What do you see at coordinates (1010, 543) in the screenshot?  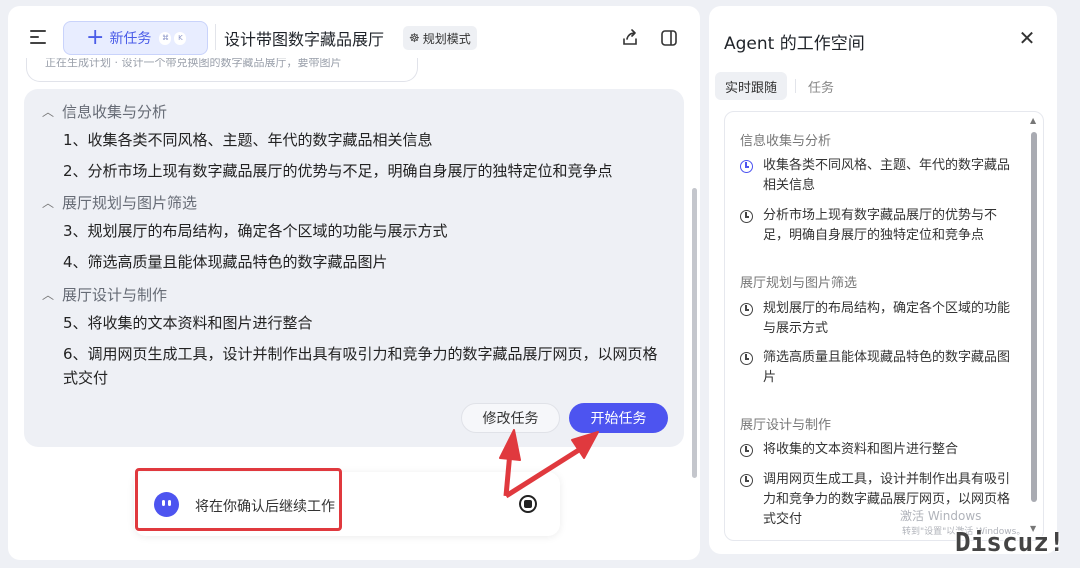 I see `discuz-logo: Discuz!` at bounding box center [1010, 543].